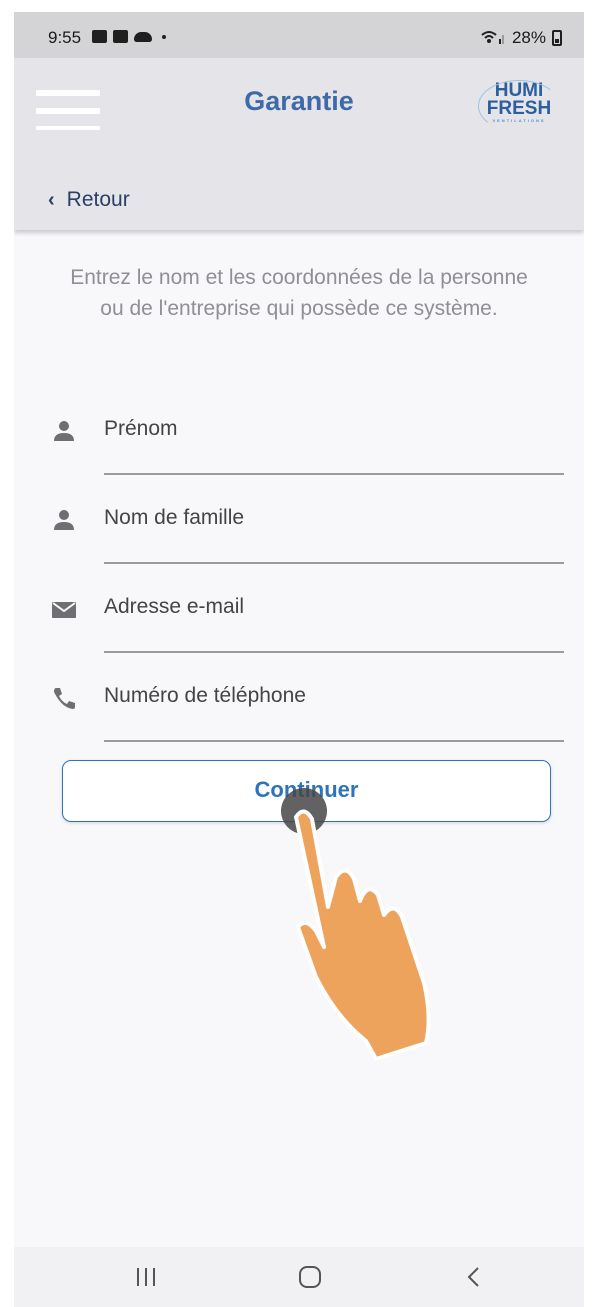  Describe the element at coordinates (174, 517) in the screenshot. I see `last-name-placeholder: Nom de famille` at that location.